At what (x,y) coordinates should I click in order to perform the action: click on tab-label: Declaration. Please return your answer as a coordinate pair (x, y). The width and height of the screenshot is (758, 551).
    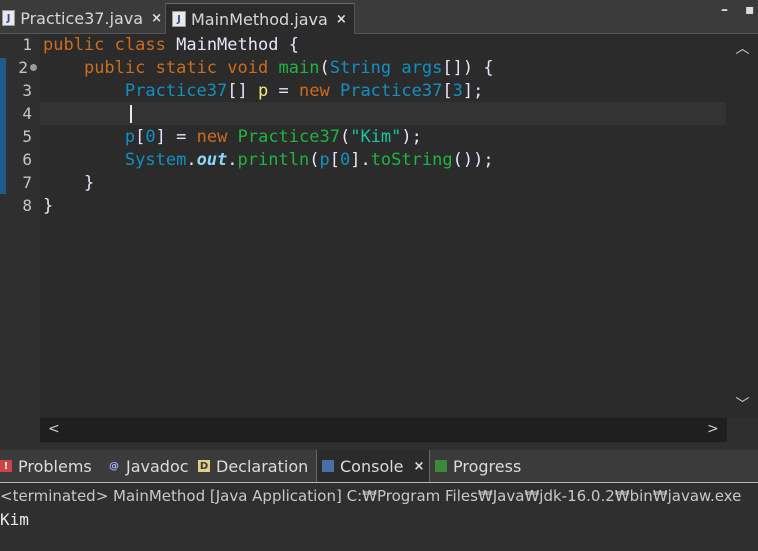
    Looking at the image, I should click on (262, 466).